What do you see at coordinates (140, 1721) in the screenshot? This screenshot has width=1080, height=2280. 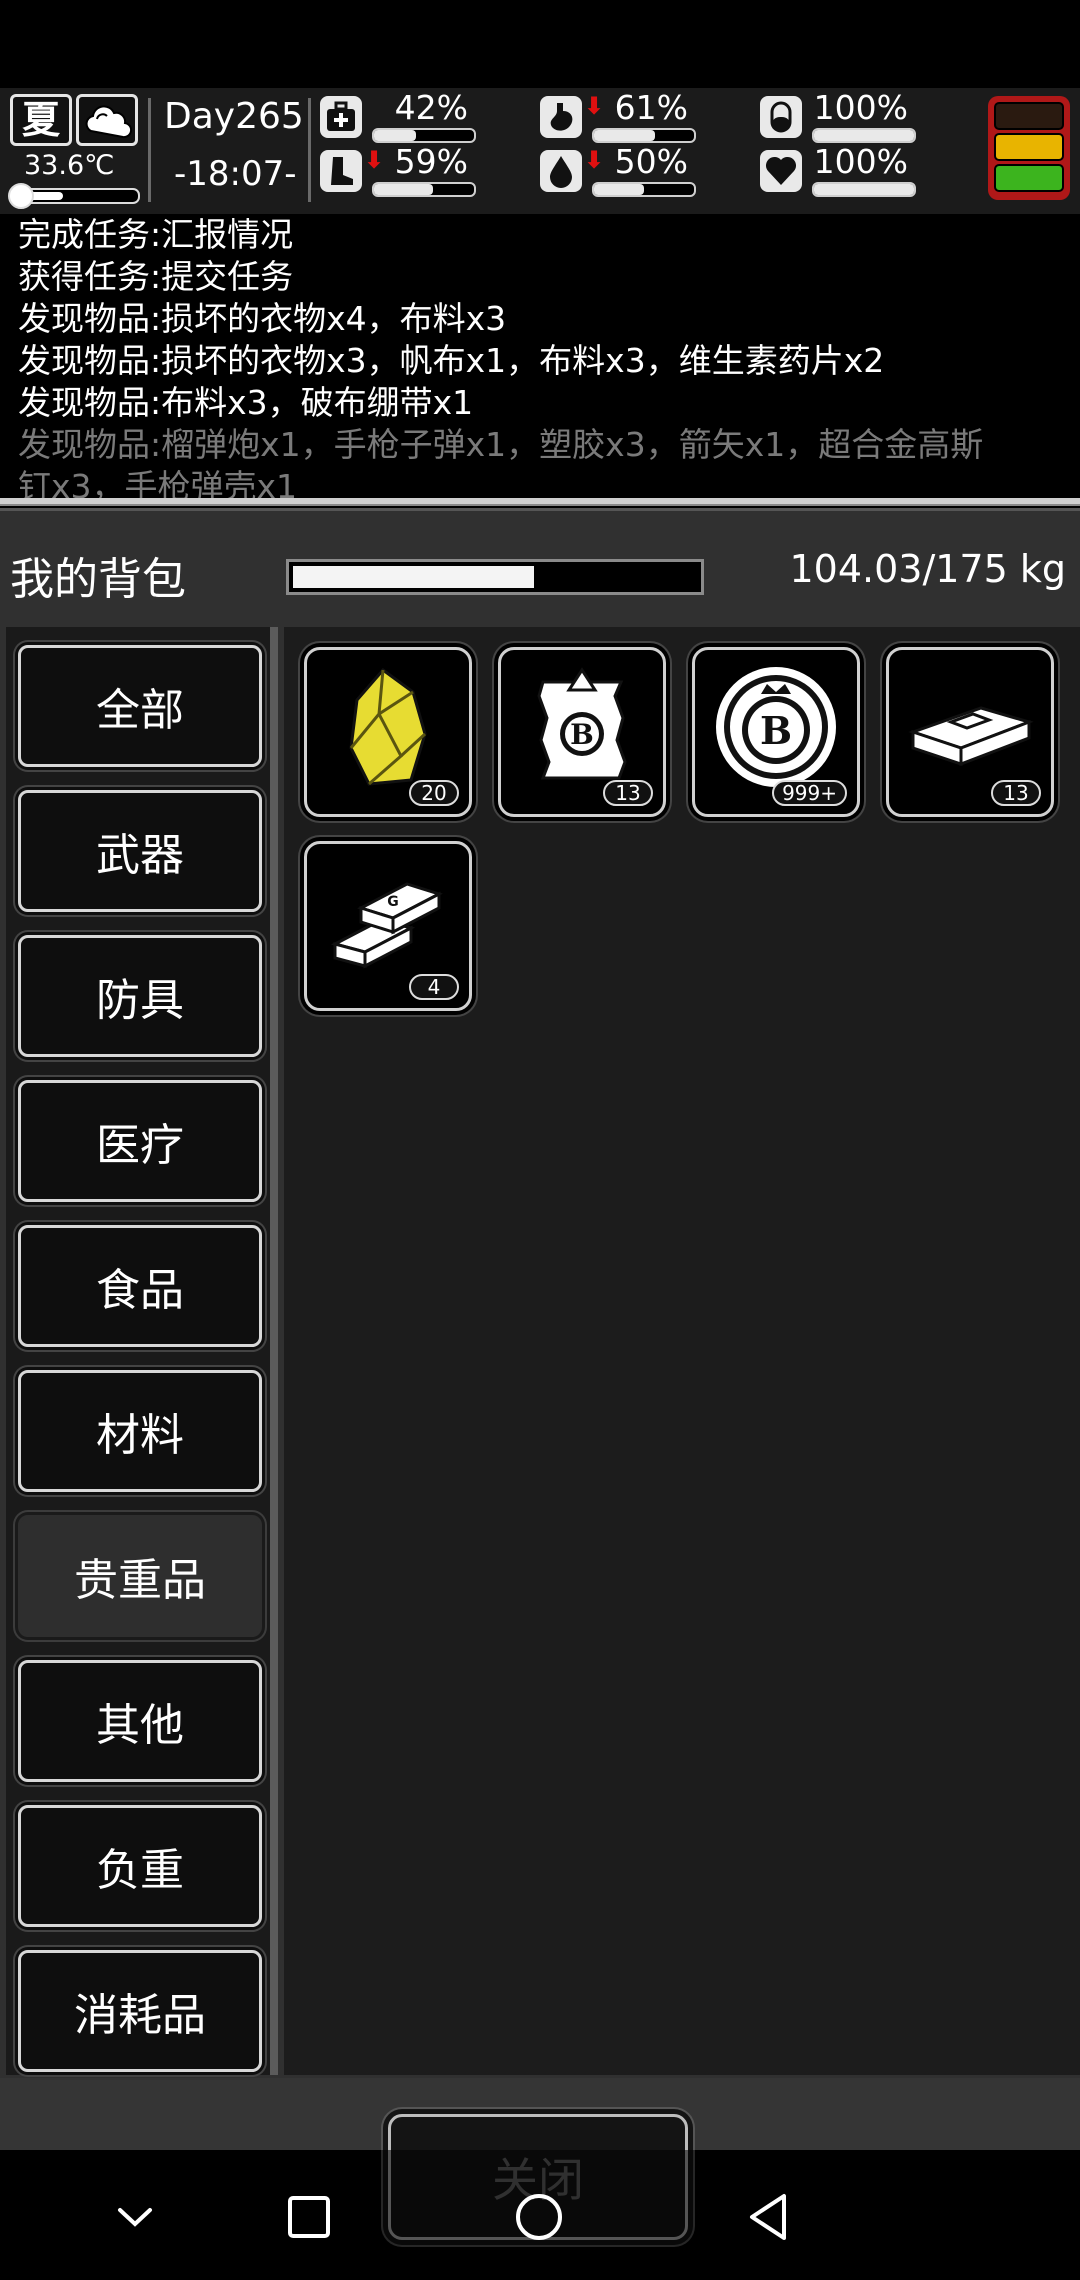 I see `category-button: 其他` at bounding box center [140, 1721].